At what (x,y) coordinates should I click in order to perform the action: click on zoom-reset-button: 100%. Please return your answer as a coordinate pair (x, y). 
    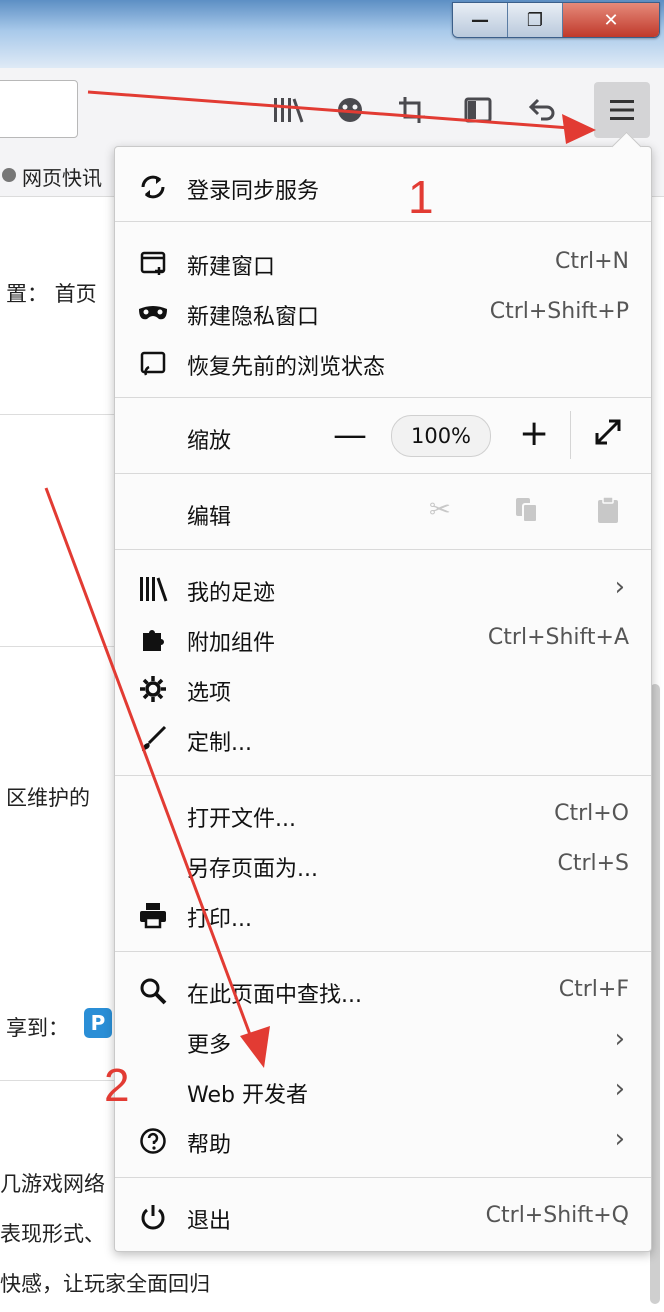
    Looking at the image, I should click on (441, 436).